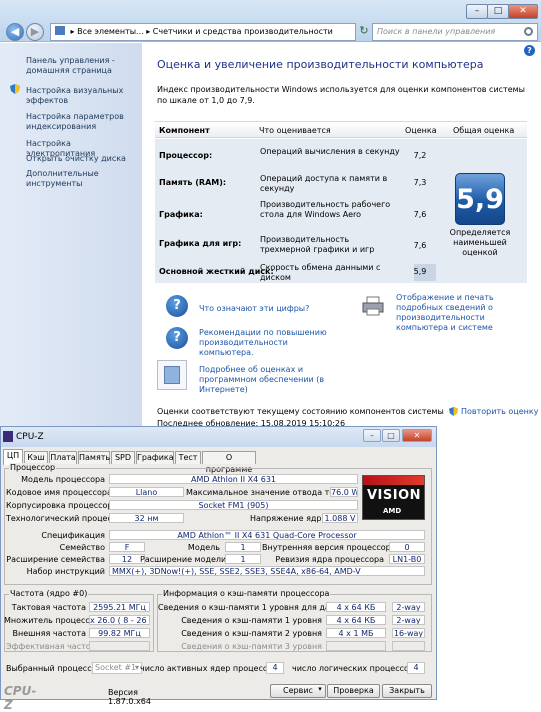 Image resolution: width=541 pixels, height=712 pixels. Describe the element at coordinates (15, 89) in the screenshot. I see `shield-icon` at that location.